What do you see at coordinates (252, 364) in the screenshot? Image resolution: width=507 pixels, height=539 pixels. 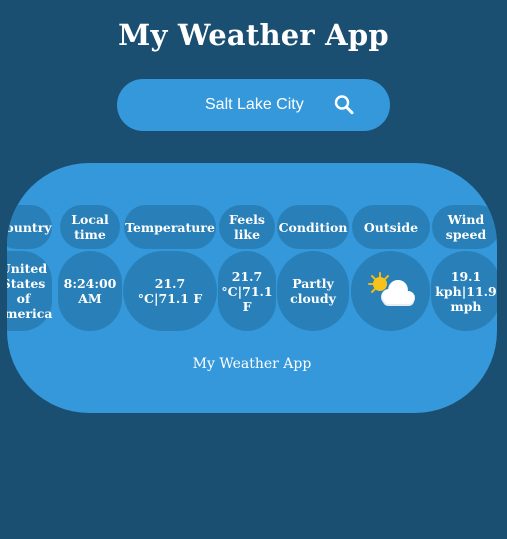 I see `footer-text: My Weather App` at bounding box center [252, 364].